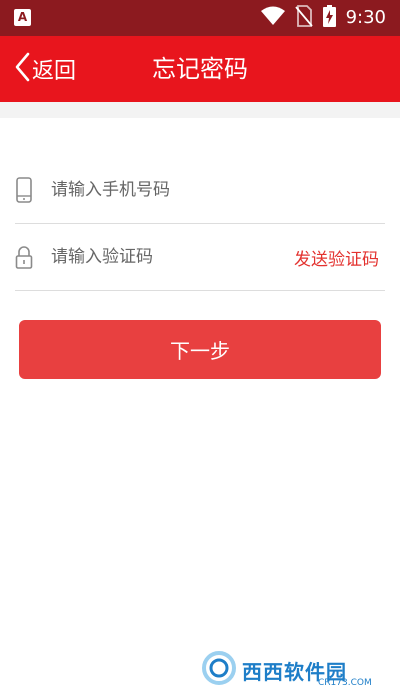 The height and width of the screenshot is (700, 400). Describe the element at coordinates (329, 18) in the screenshot. I see `battery-charging-icon` at that location.